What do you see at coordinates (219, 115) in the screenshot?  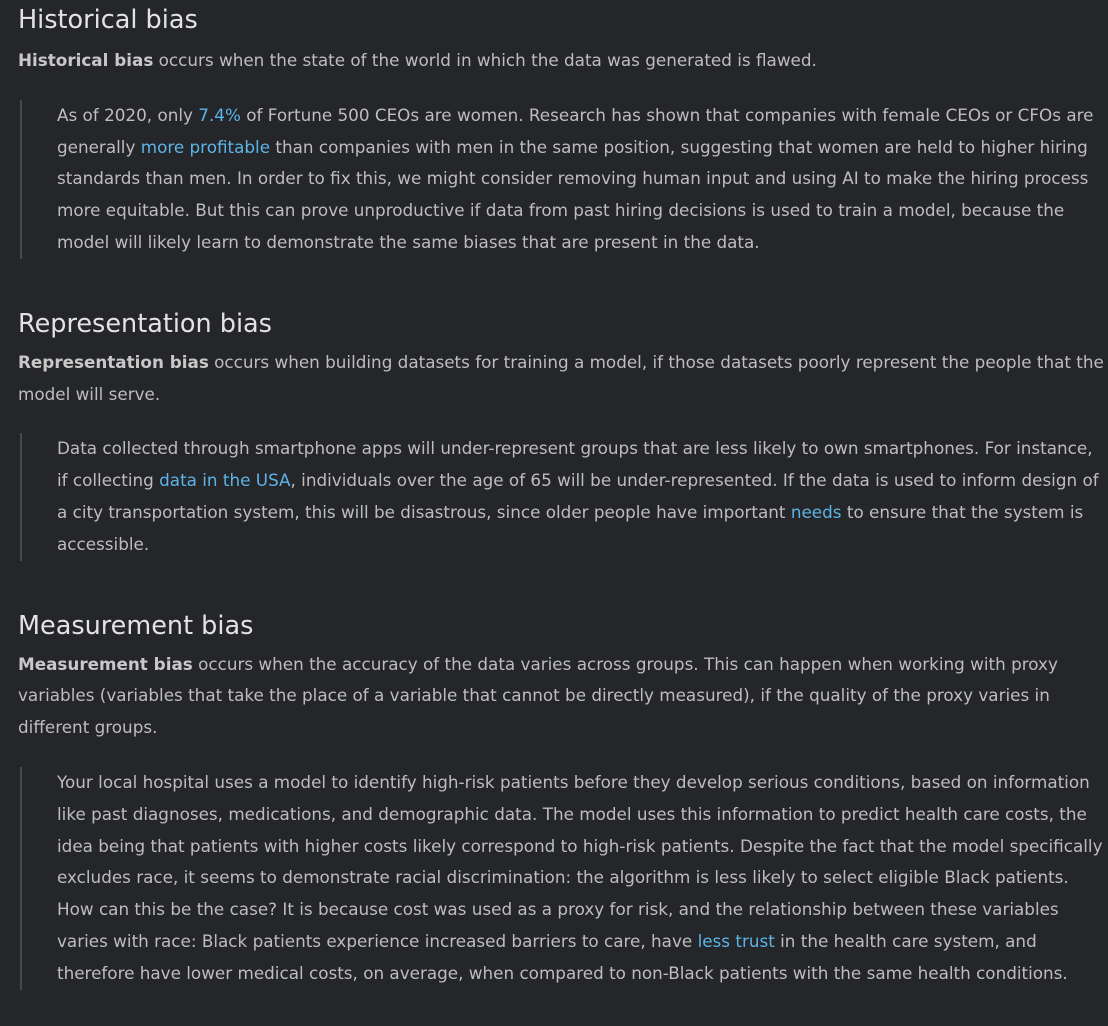 I see `link-7-4-percent: 7.4%` at bounding box center [219, 115].